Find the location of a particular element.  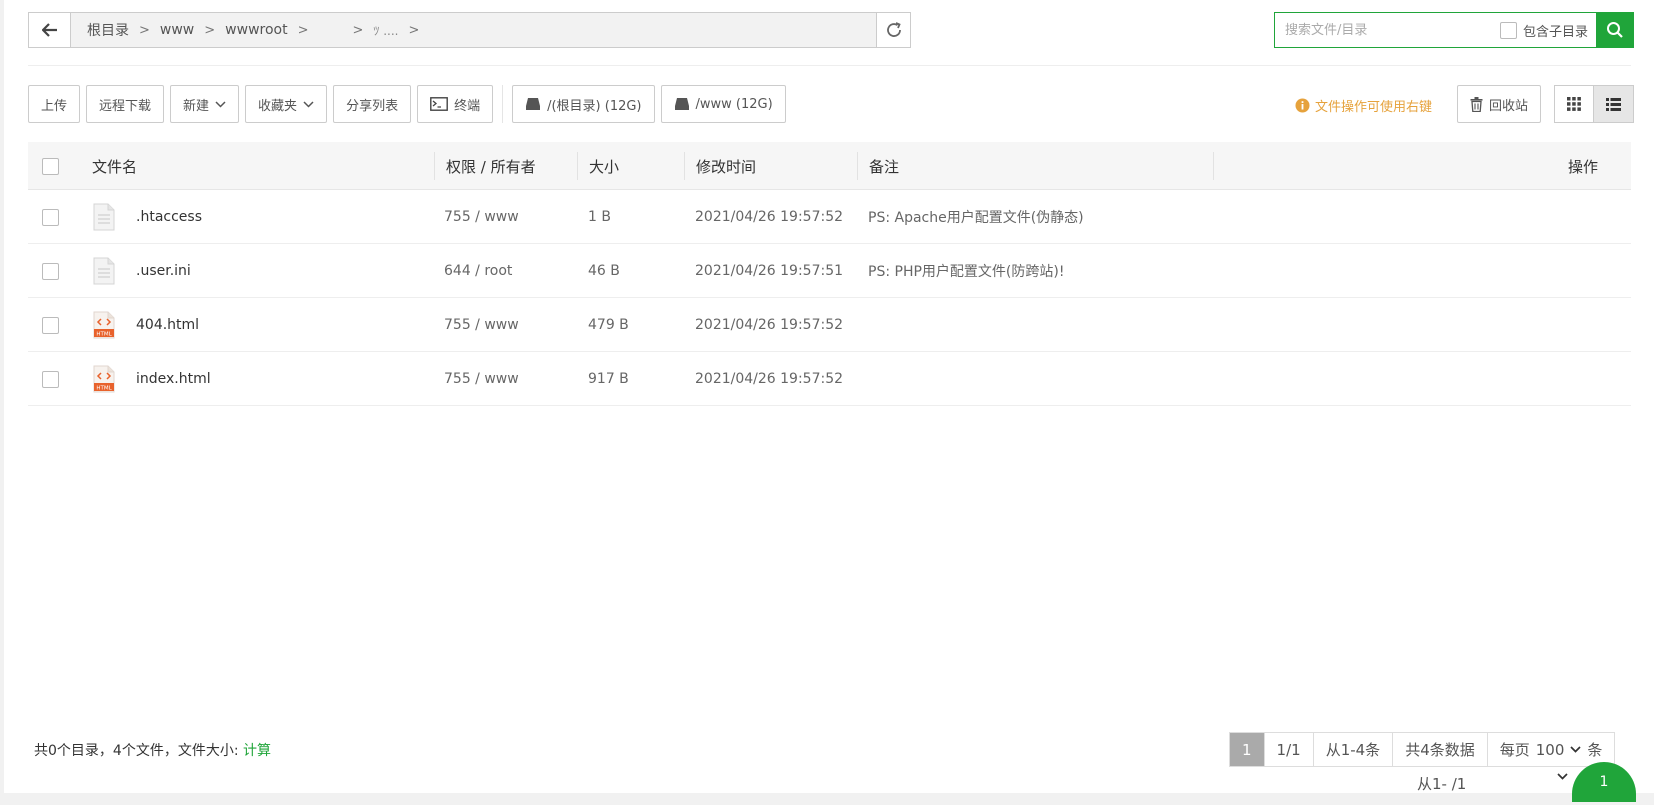

per-page-unit: 条 is located at coordinates (1595, 750).